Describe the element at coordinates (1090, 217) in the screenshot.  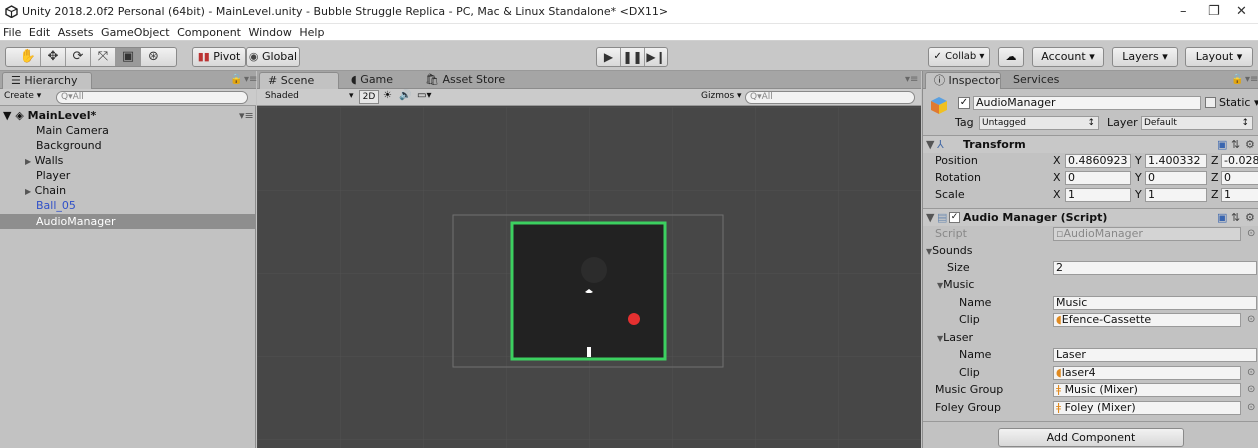
I see `audio-manager-header: ▼ ▤ ✓ Audio Manager (Script) ▣ ⇅ ⚙` at that location.